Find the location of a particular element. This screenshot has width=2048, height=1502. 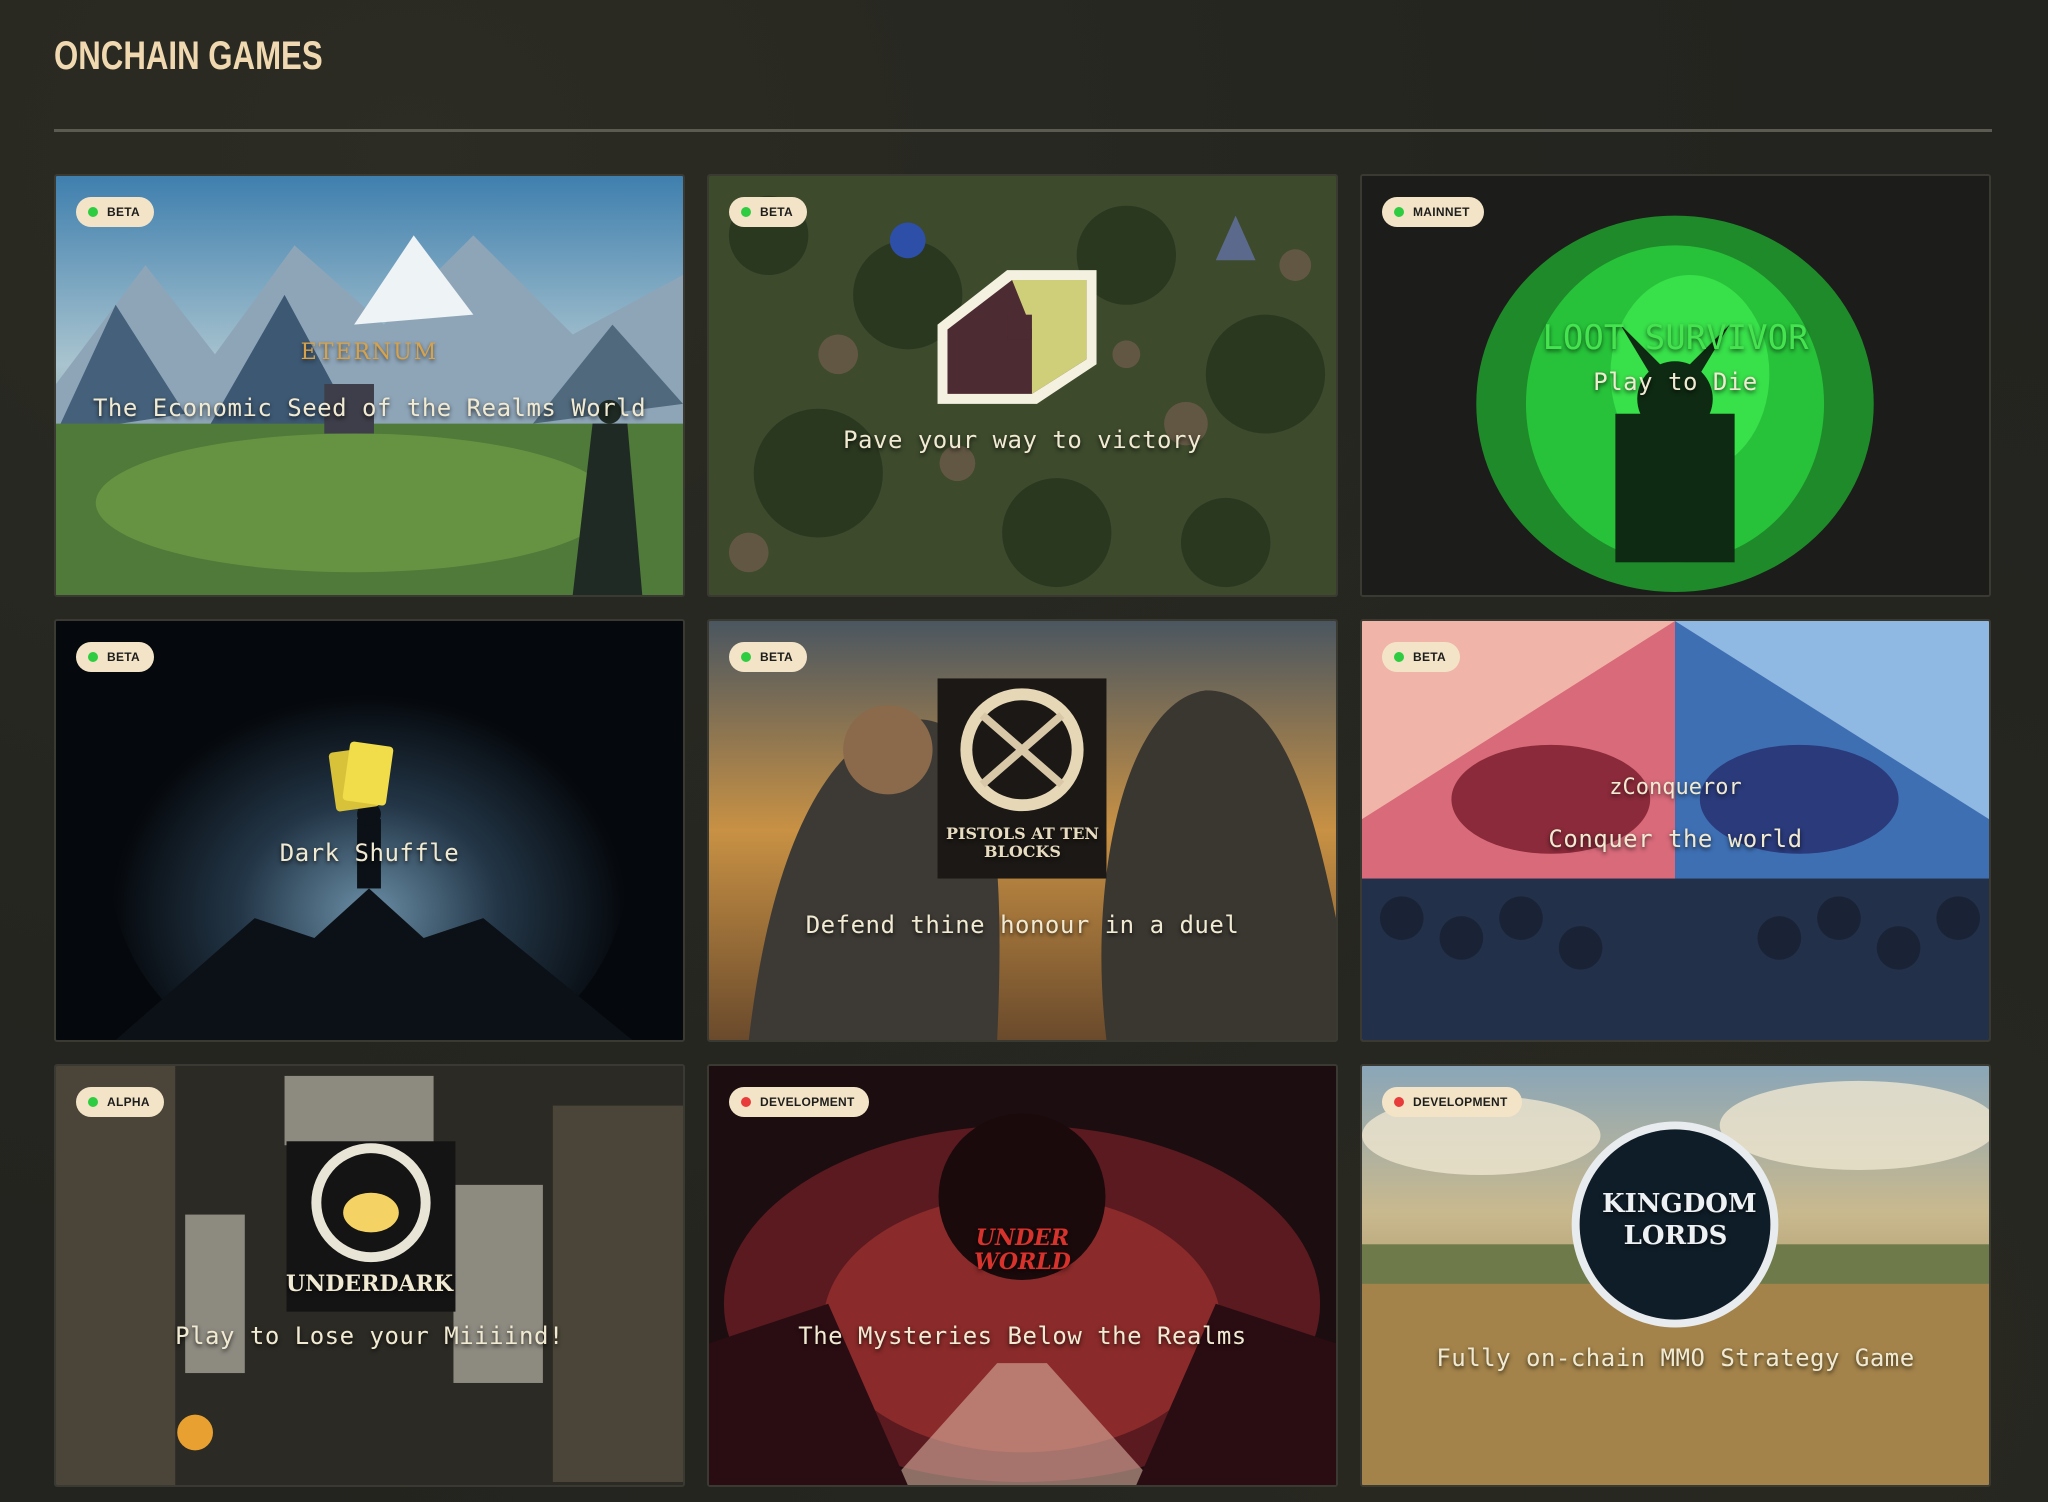

kingdom-lords-artwork is located at coordinates (1675, 1275).